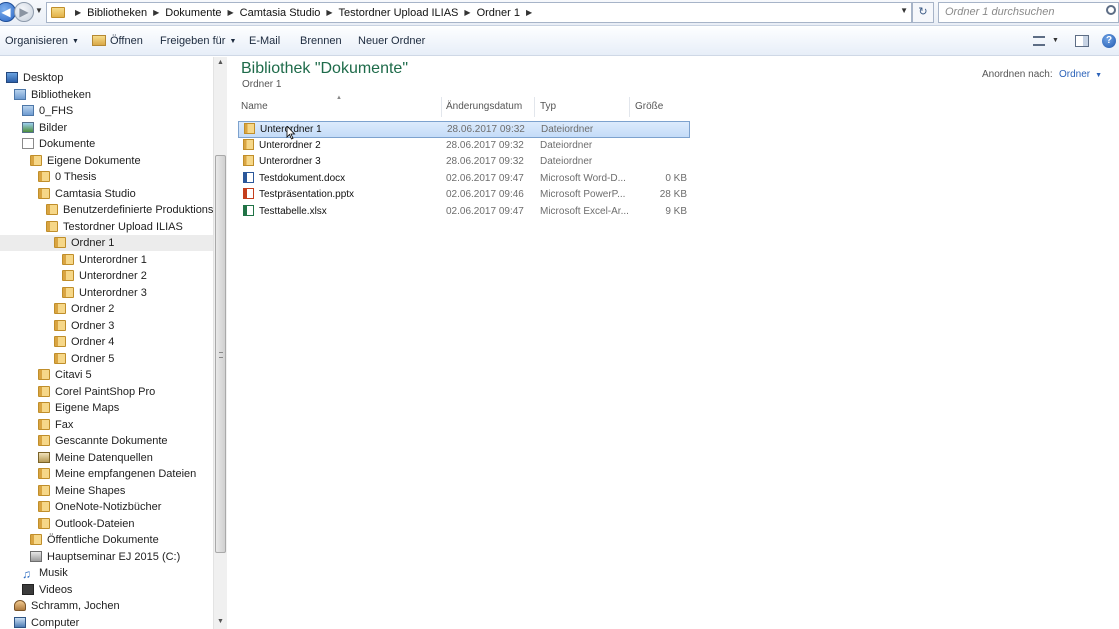 The width and height of the screenshot is (1119, 629). I want to click on nav-item-user: Schramm, Jochen, so click(67, 606).